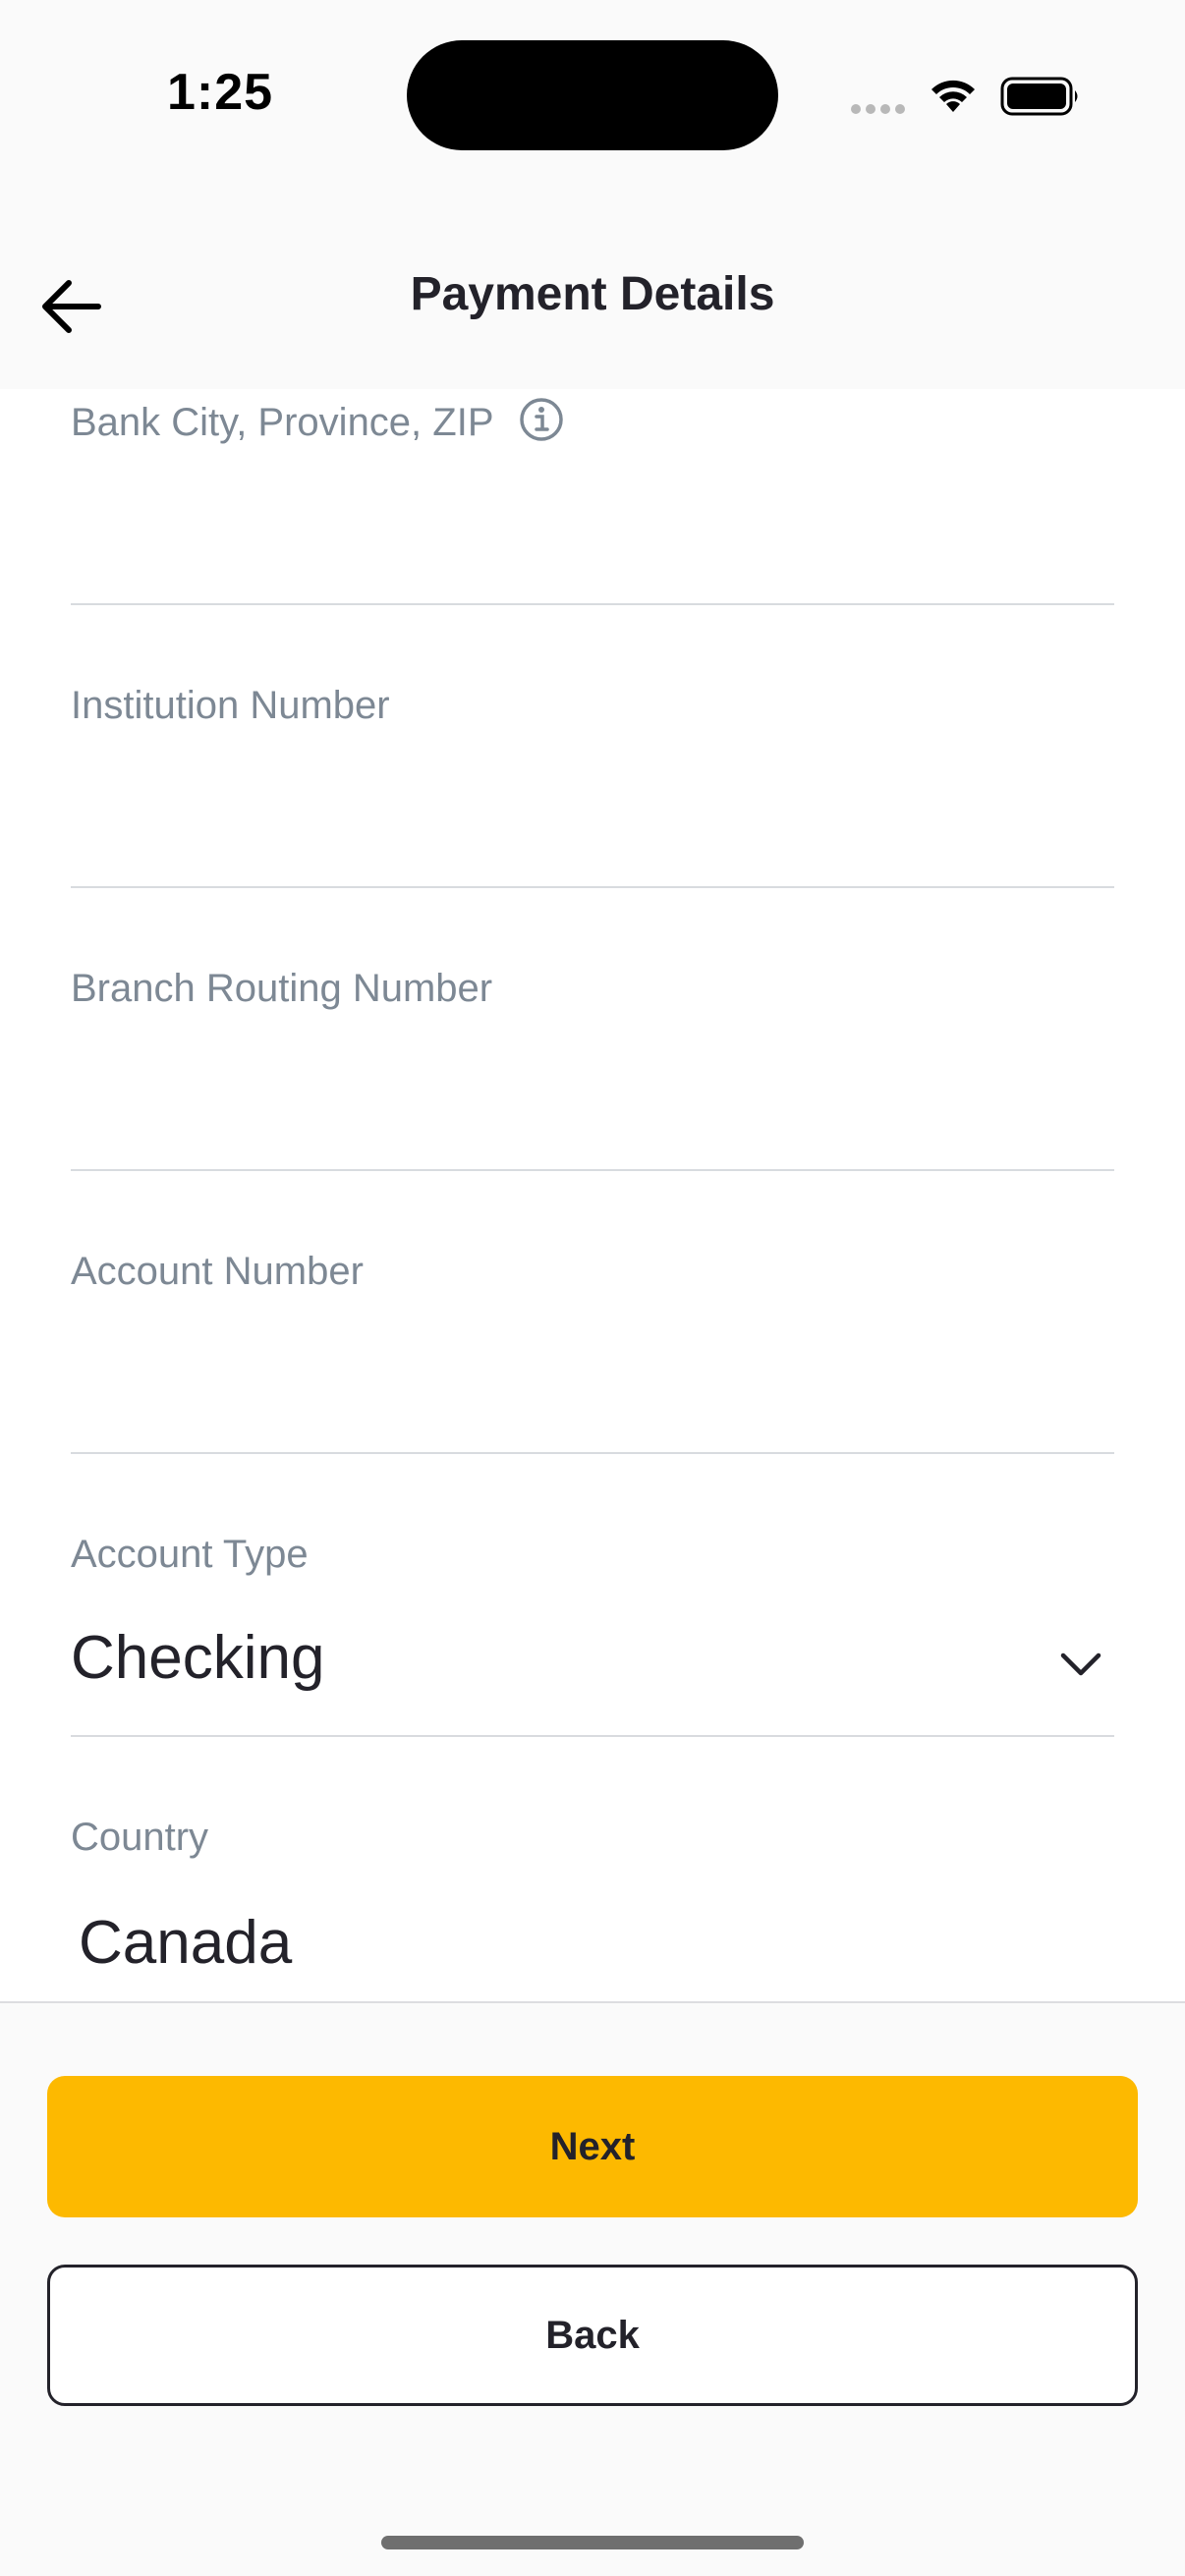  I want to click on account-number-input, so click(592, 1376).